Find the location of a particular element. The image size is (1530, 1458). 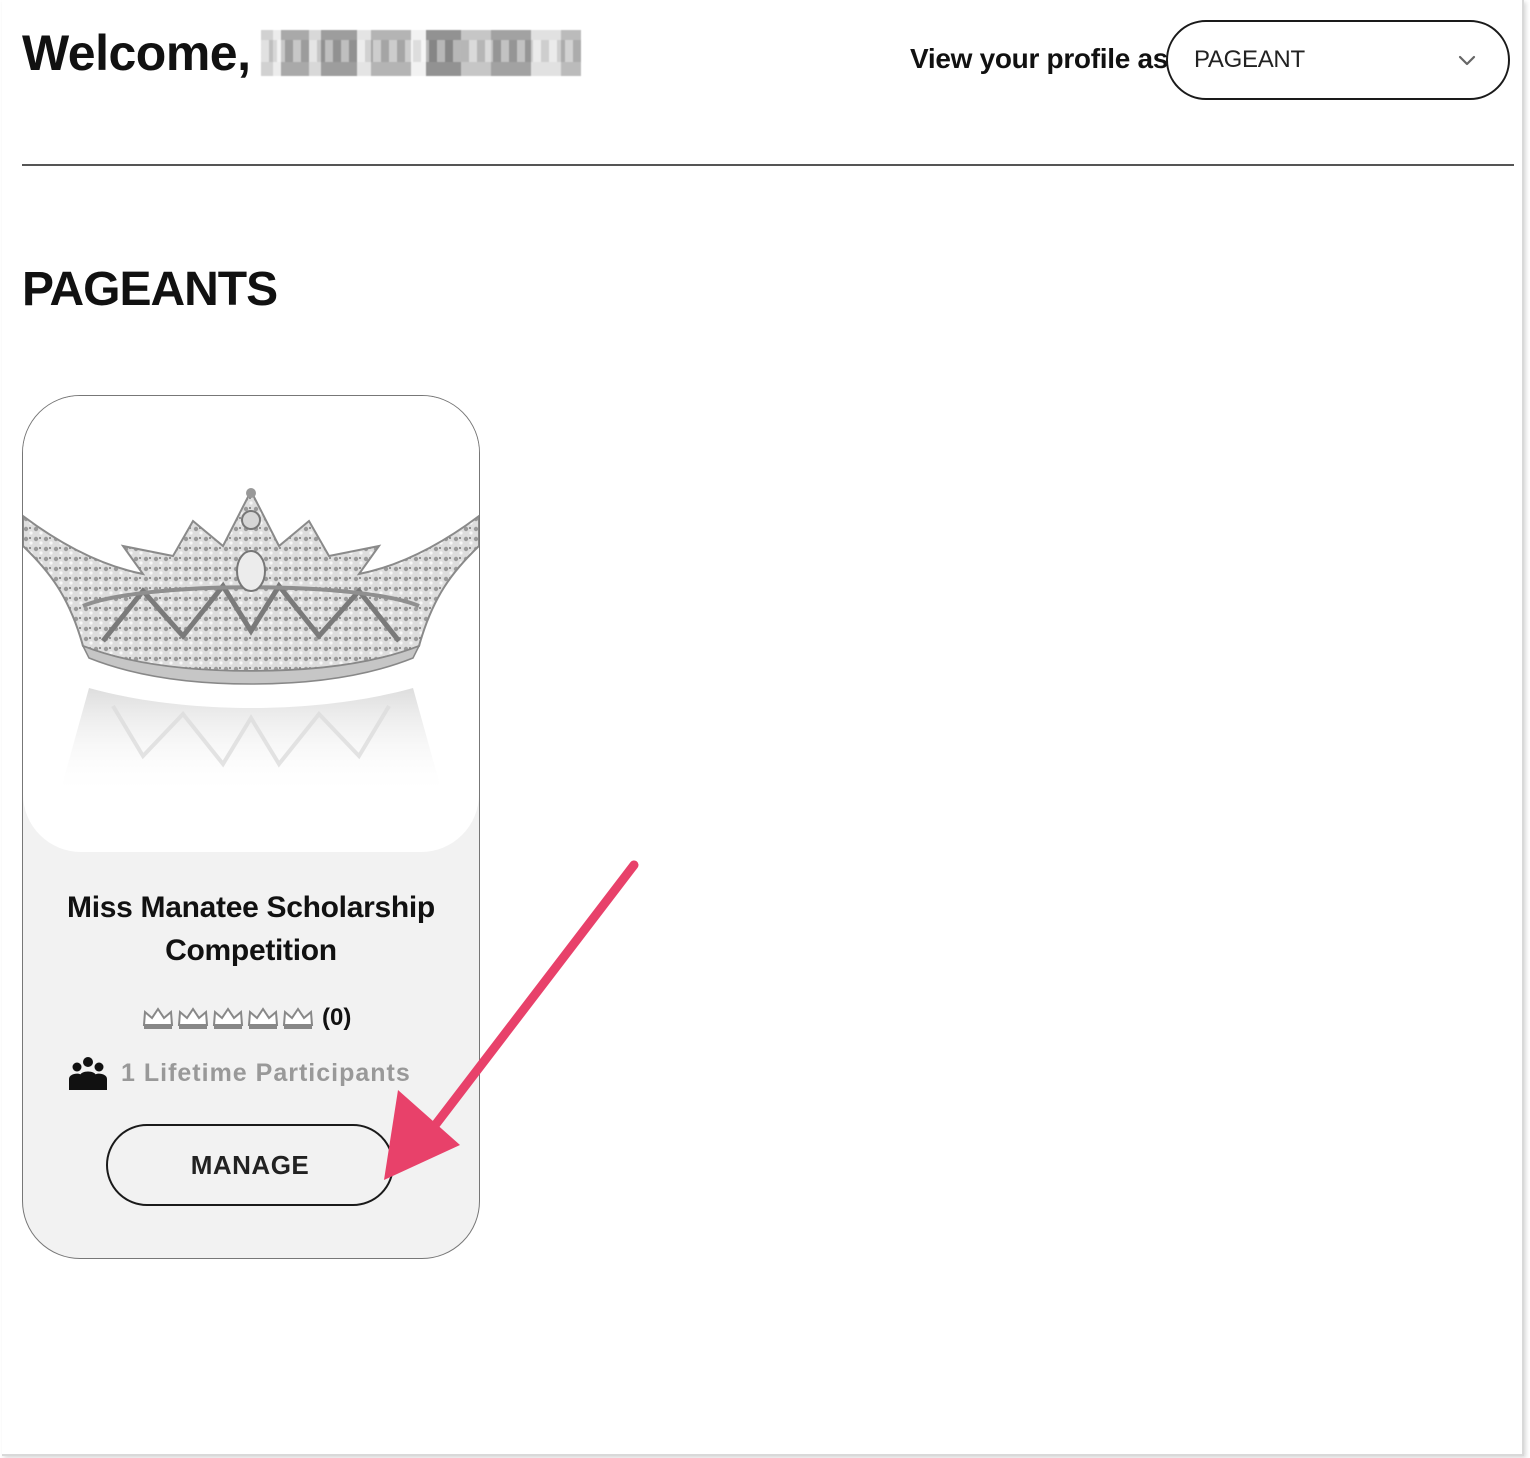

pageant-title: Miss Manatee Scholarship Competition is located at coordinates (251, 929).